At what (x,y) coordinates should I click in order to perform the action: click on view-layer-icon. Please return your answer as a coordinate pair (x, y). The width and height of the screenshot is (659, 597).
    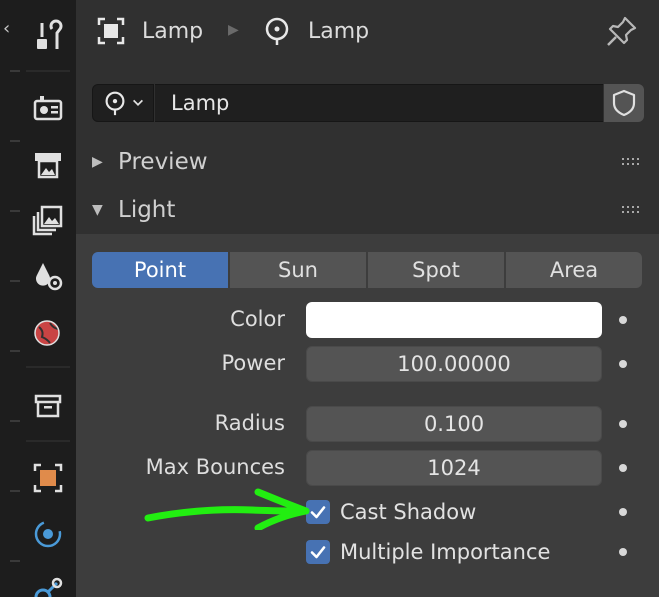
    Looking at the image, I should click on (47, 220).